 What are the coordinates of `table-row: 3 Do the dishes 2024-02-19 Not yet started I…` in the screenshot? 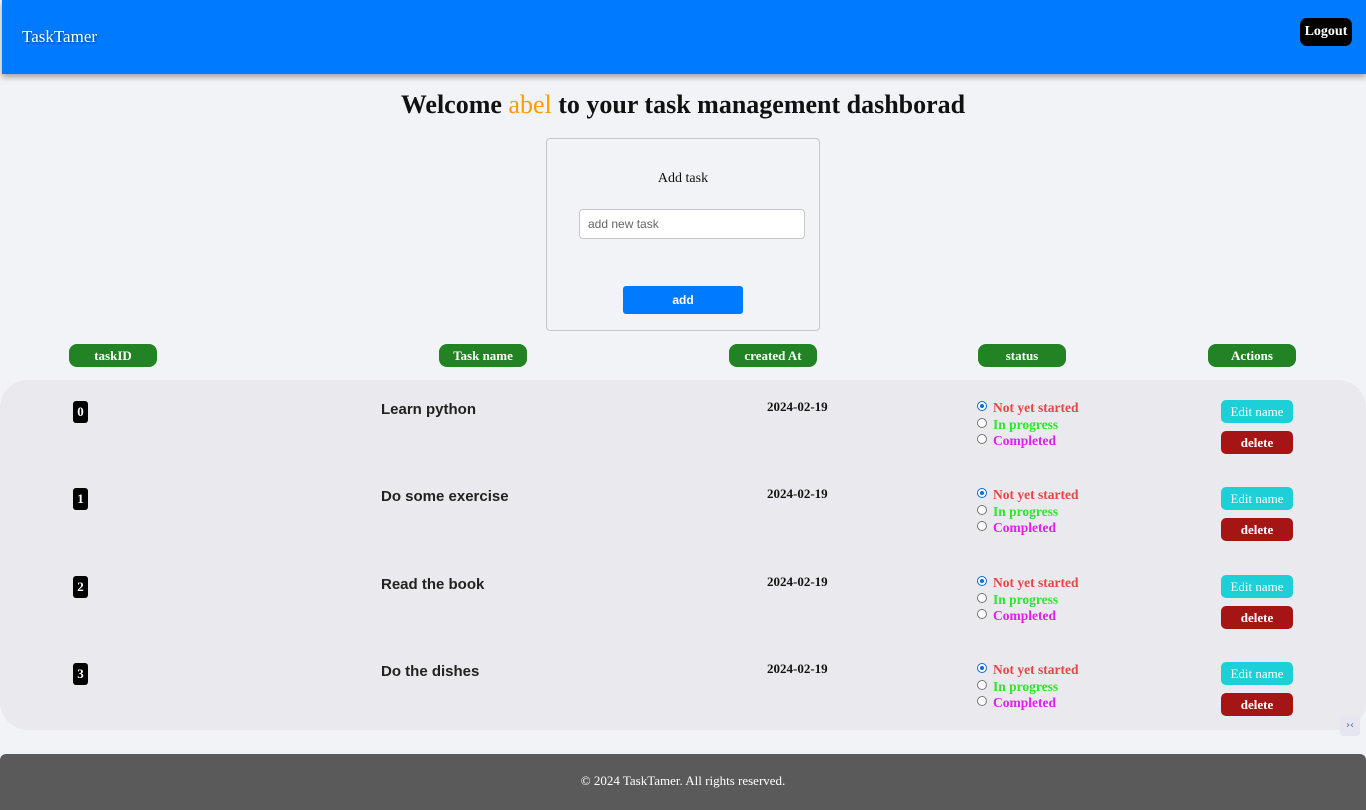 It's located at (683, 692).